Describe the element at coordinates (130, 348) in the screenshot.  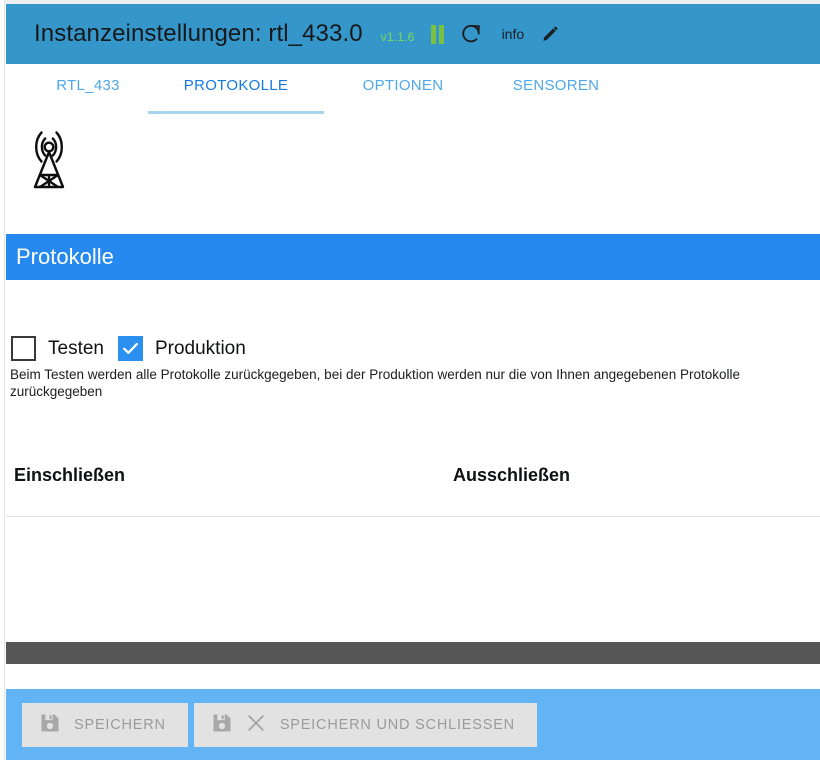
I see `produktion-checkbox` at that location.